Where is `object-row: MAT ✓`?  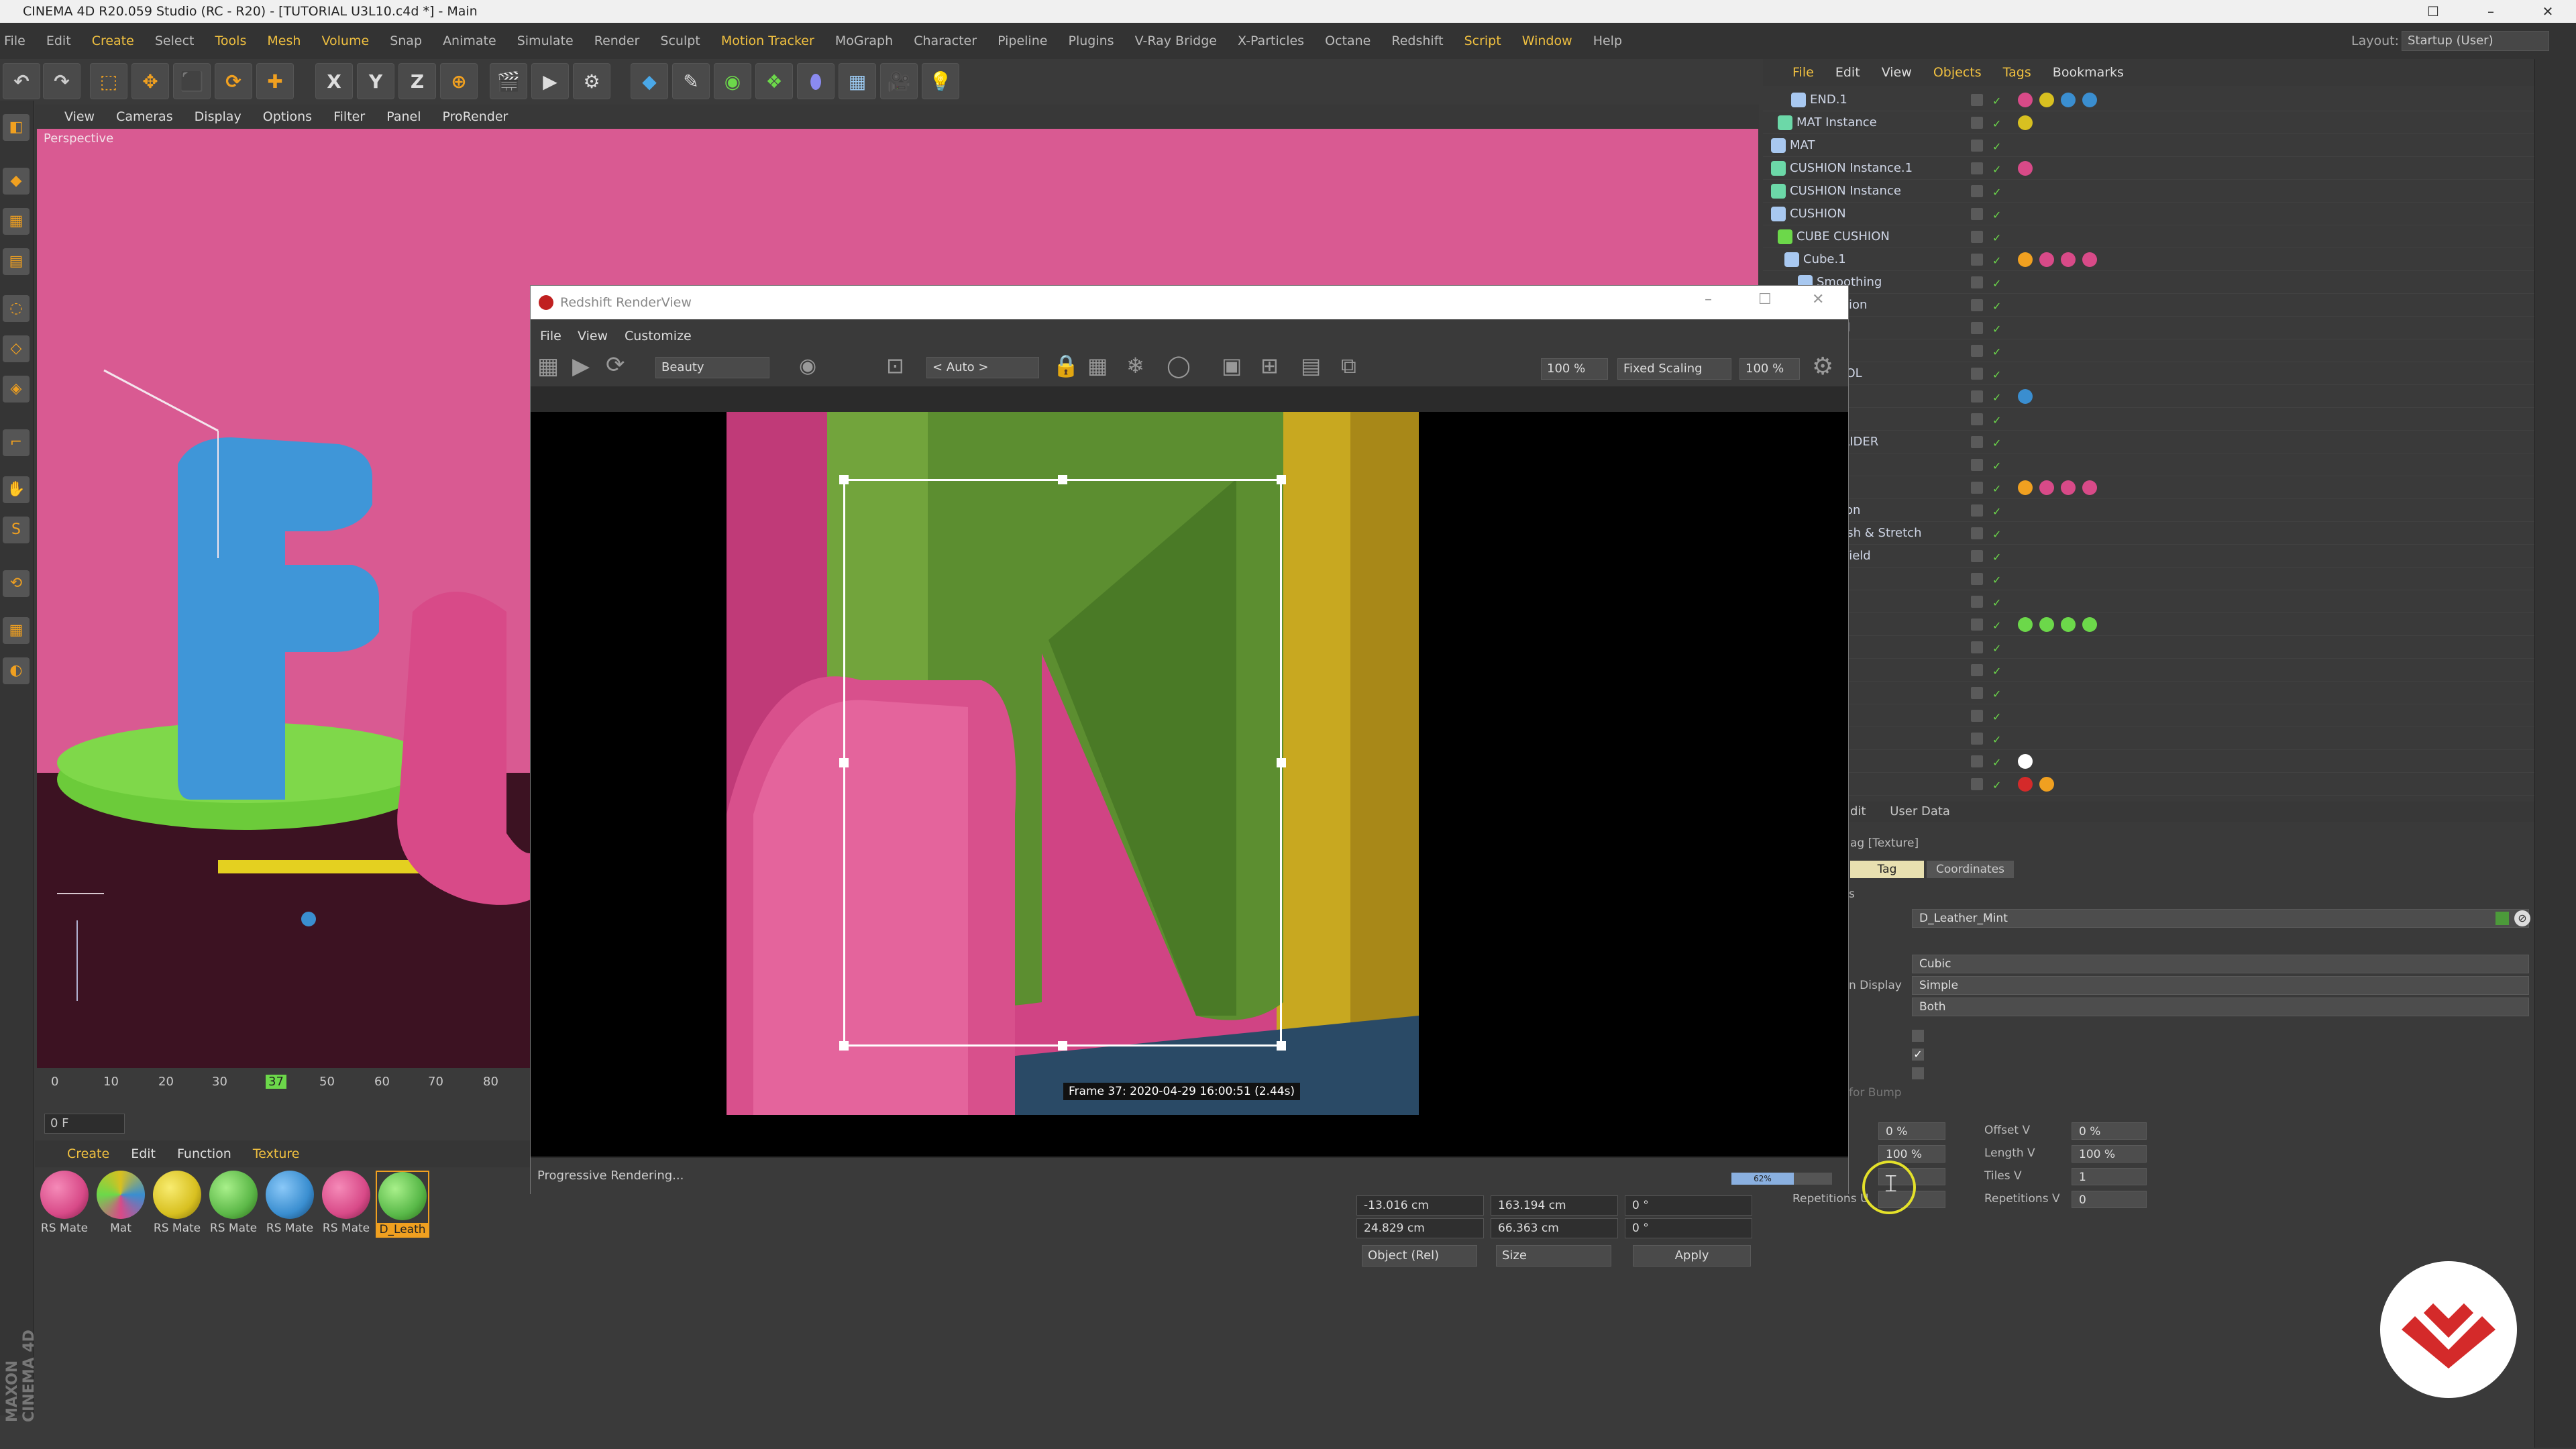 object-row: MAT ✓ is located at coordinates (2148, 145).